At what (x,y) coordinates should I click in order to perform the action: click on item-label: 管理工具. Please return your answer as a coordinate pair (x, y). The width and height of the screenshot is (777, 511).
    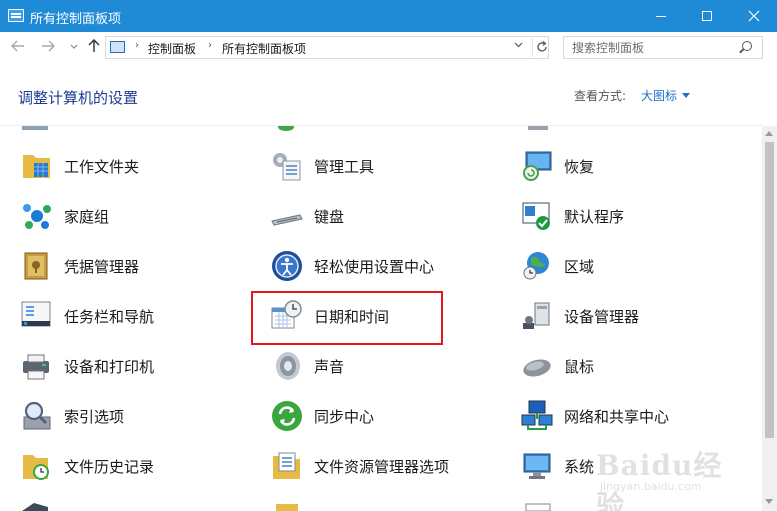
    Looking at the image, I should click on (344, 166).